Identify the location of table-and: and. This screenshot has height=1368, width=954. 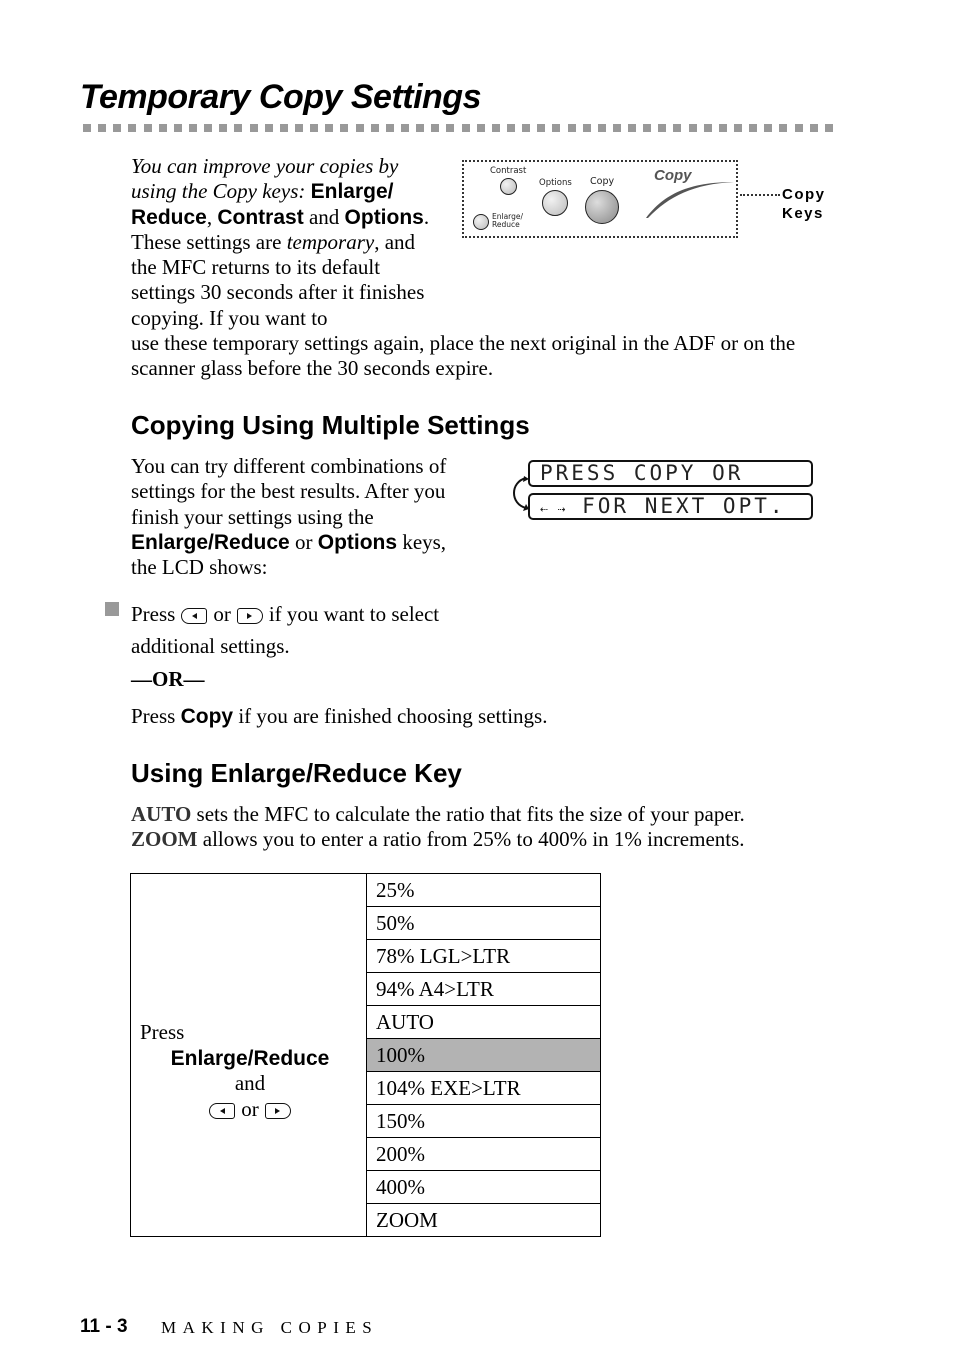
(250, 1083).